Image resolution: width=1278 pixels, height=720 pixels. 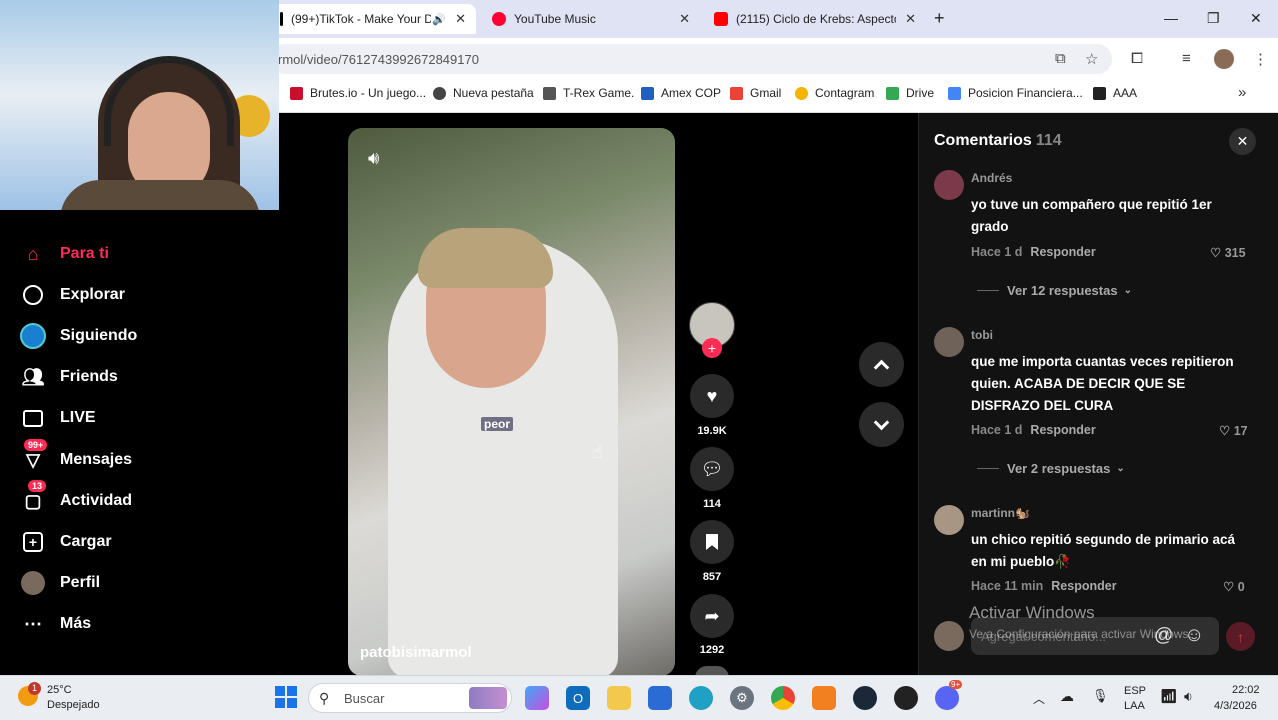 What do you see at coordinates (949, 695) in the screenshot?
I see `discord-icon: 9+` at bounding box center [949, 695].